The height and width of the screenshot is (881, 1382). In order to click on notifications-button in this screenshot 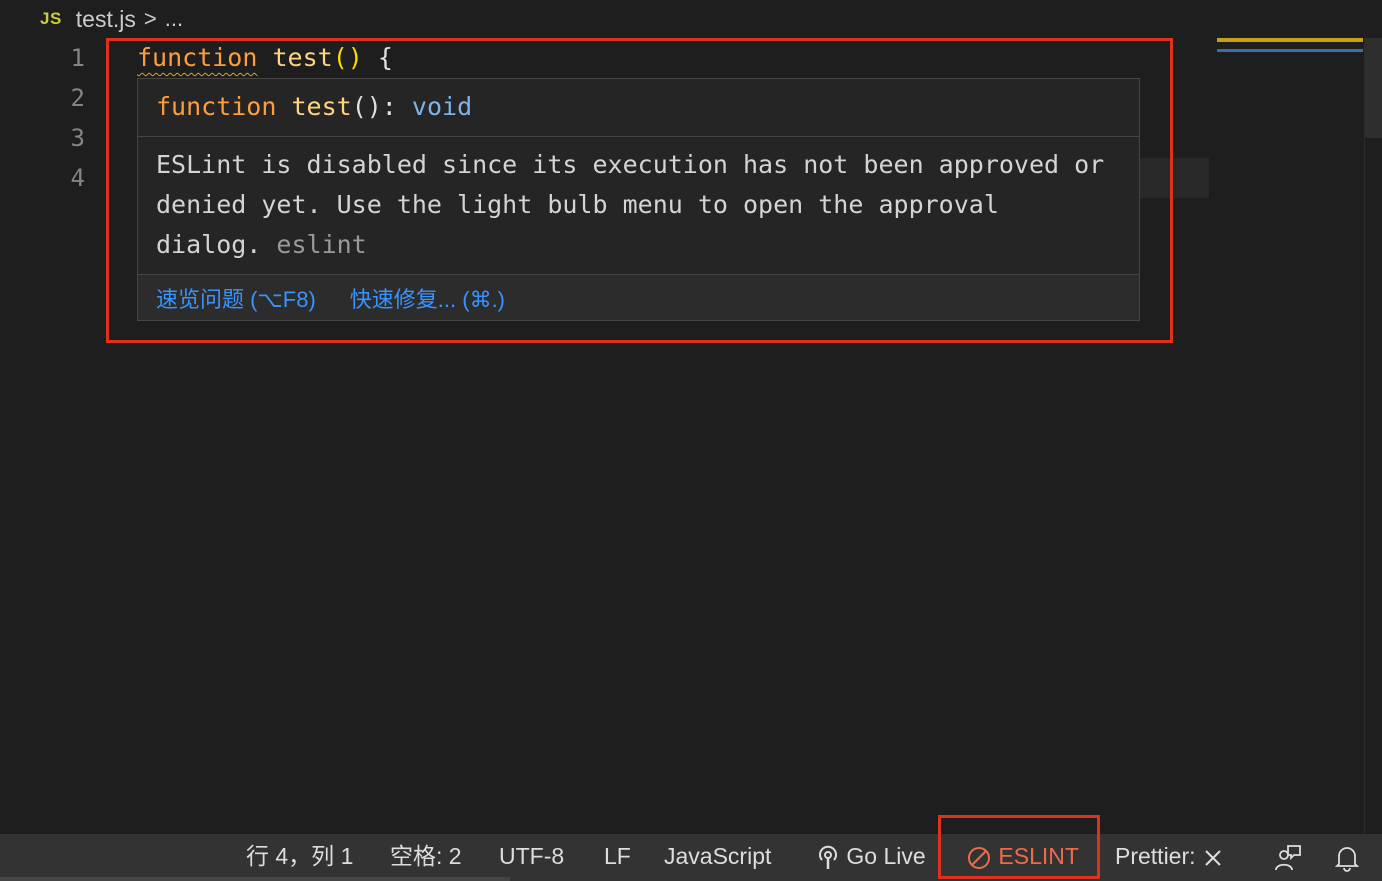, I will do `click(1347, 856)`.